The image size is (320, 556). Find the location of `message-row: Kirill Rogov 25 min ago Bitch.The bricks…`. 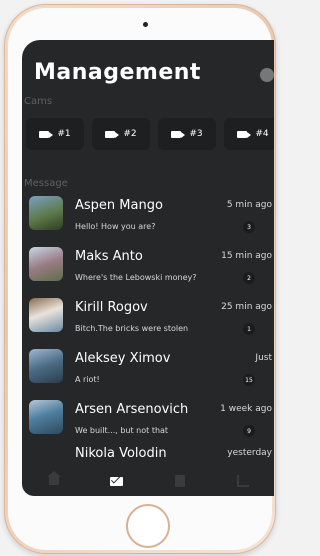

message-row: Kirill Rogov 25 min ago Bitch.The bricks… is located at coordinates (148, 319).